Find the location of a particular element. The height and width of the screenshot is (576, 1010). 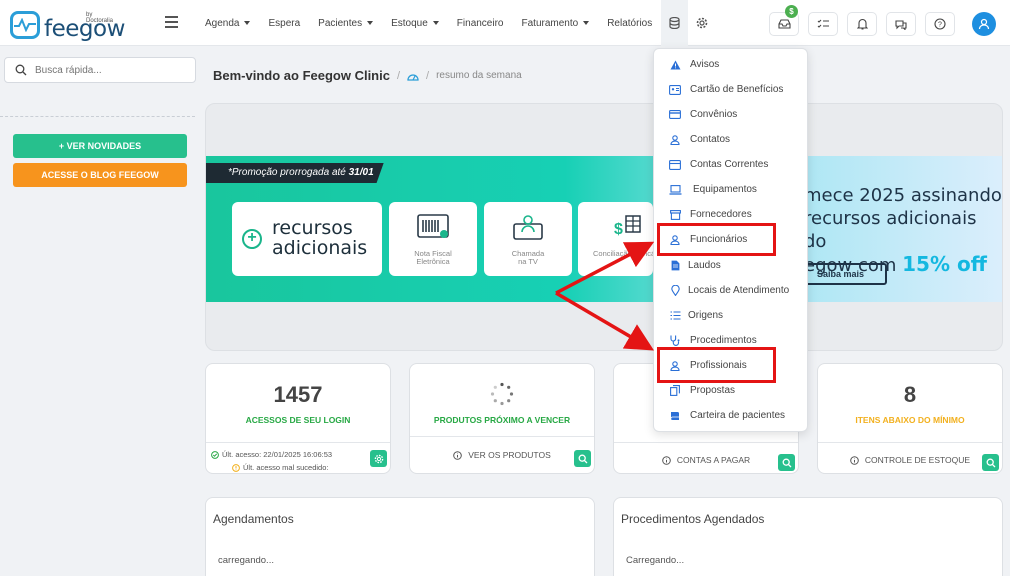

nav-item-financeiro: Financeiro is located at coordinates (480, 23).